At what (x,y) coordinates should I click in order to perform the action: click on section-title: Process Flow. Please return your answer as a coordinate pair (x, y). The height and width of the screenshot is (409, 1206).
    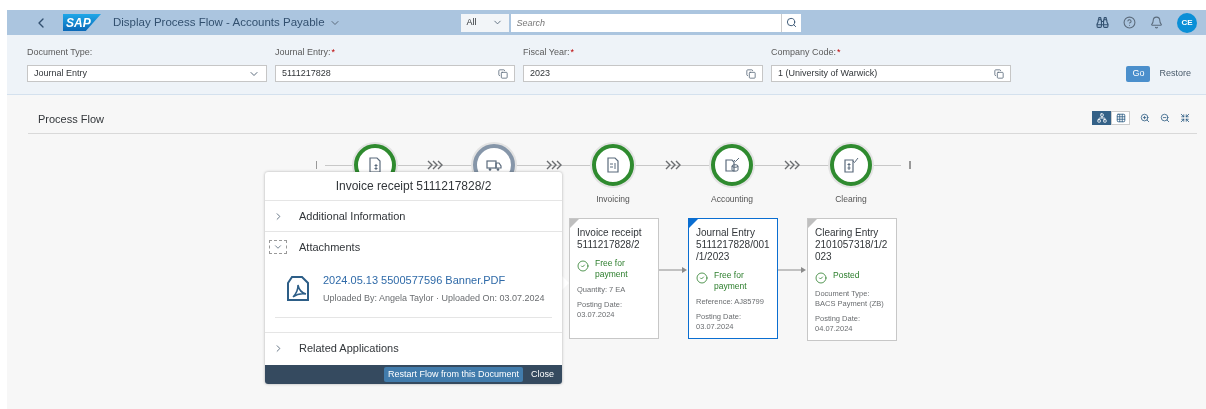
    Looking at the image, I should click on (71, 119).